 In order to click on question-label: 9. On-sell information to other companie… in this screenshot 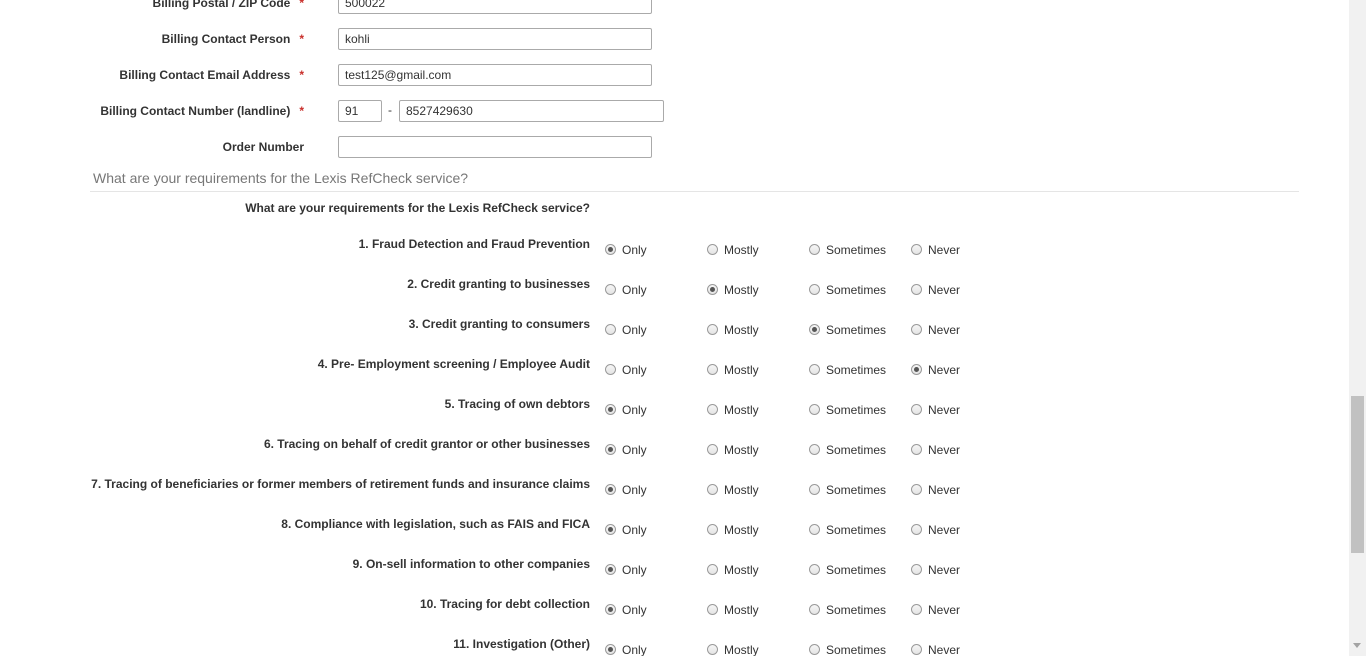, I will do `click(471, 564)`.